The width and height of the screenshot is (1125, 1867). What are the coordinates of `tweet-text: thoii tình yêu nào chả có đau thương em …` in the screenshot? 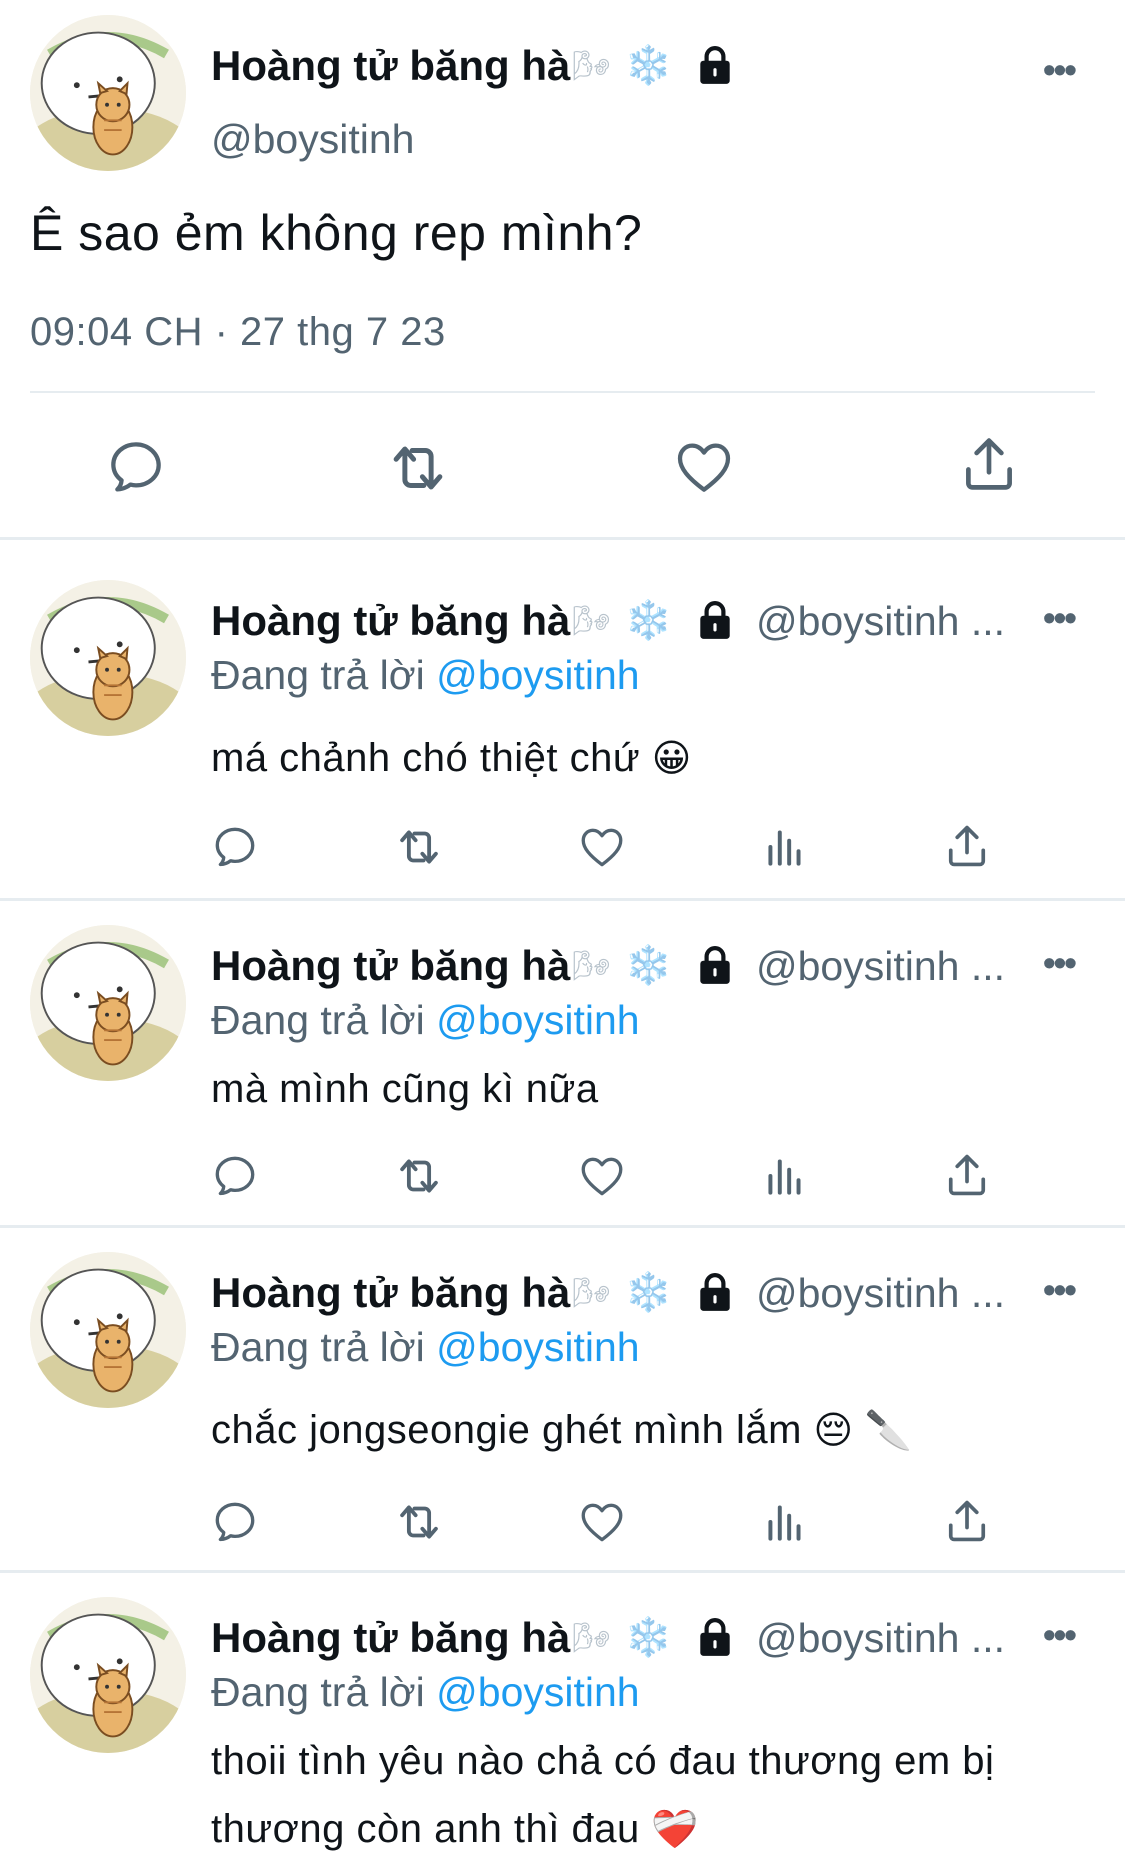 It's located at (603, 1795).